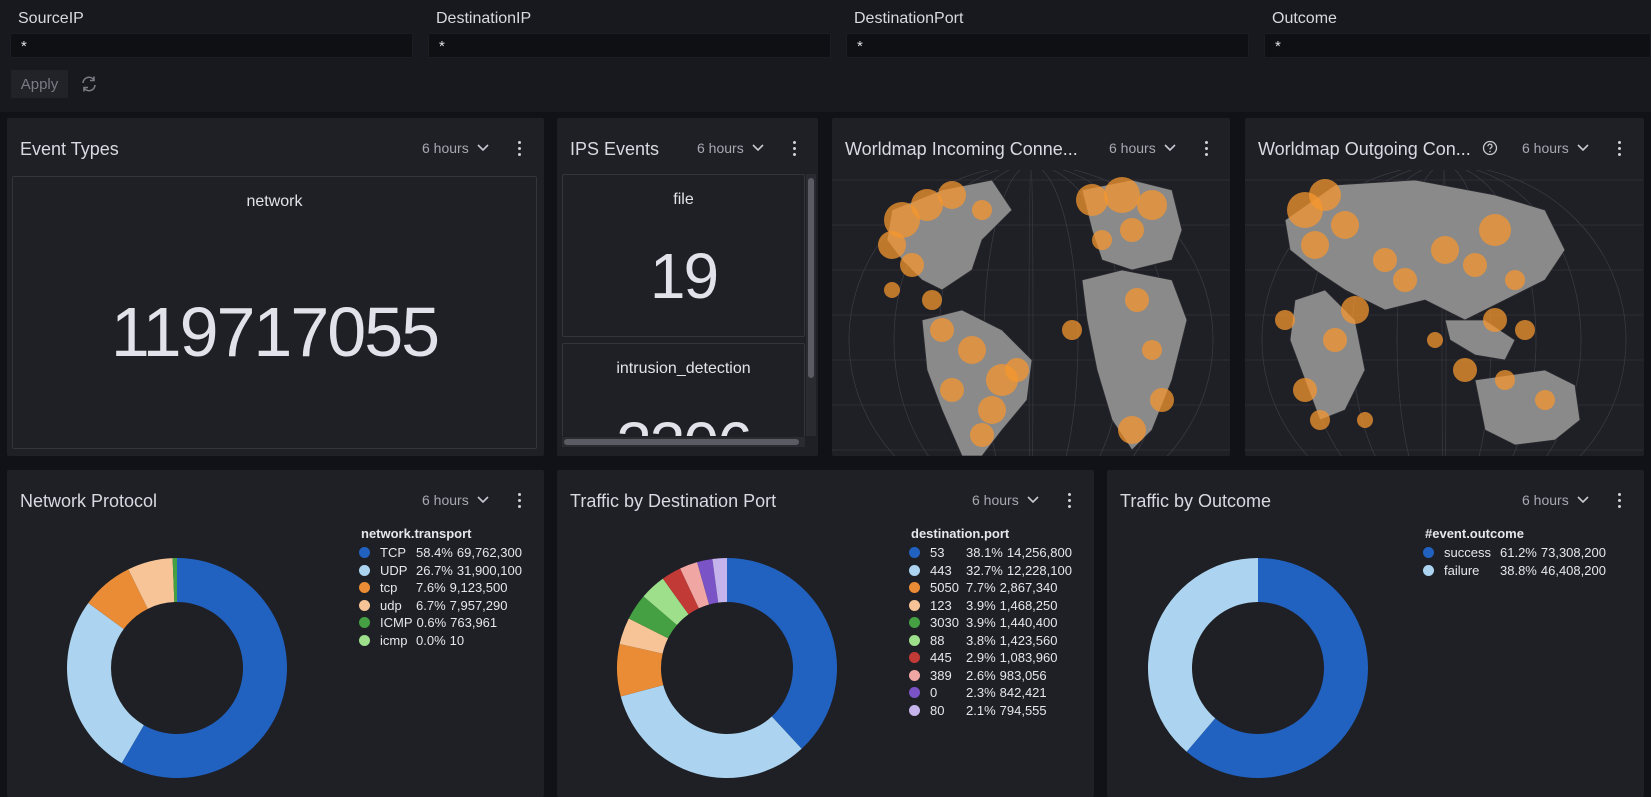  I want to click on outcome-donut-chart, so click(1267, 633).